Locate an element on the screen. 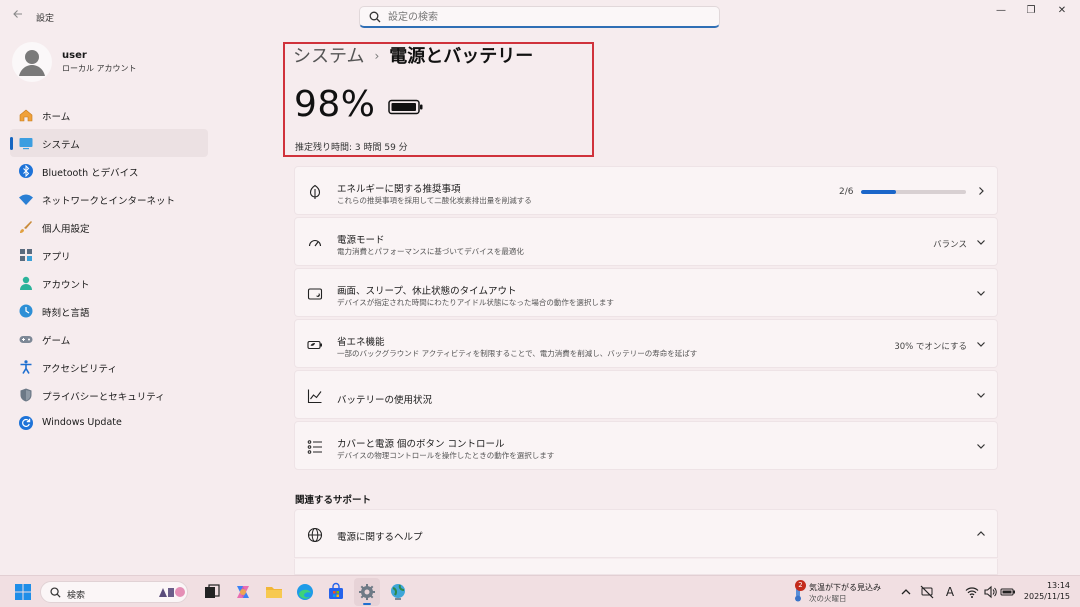 This screenshot has width=1080, height=607. globe-icon is located at coordinates (315, 535).